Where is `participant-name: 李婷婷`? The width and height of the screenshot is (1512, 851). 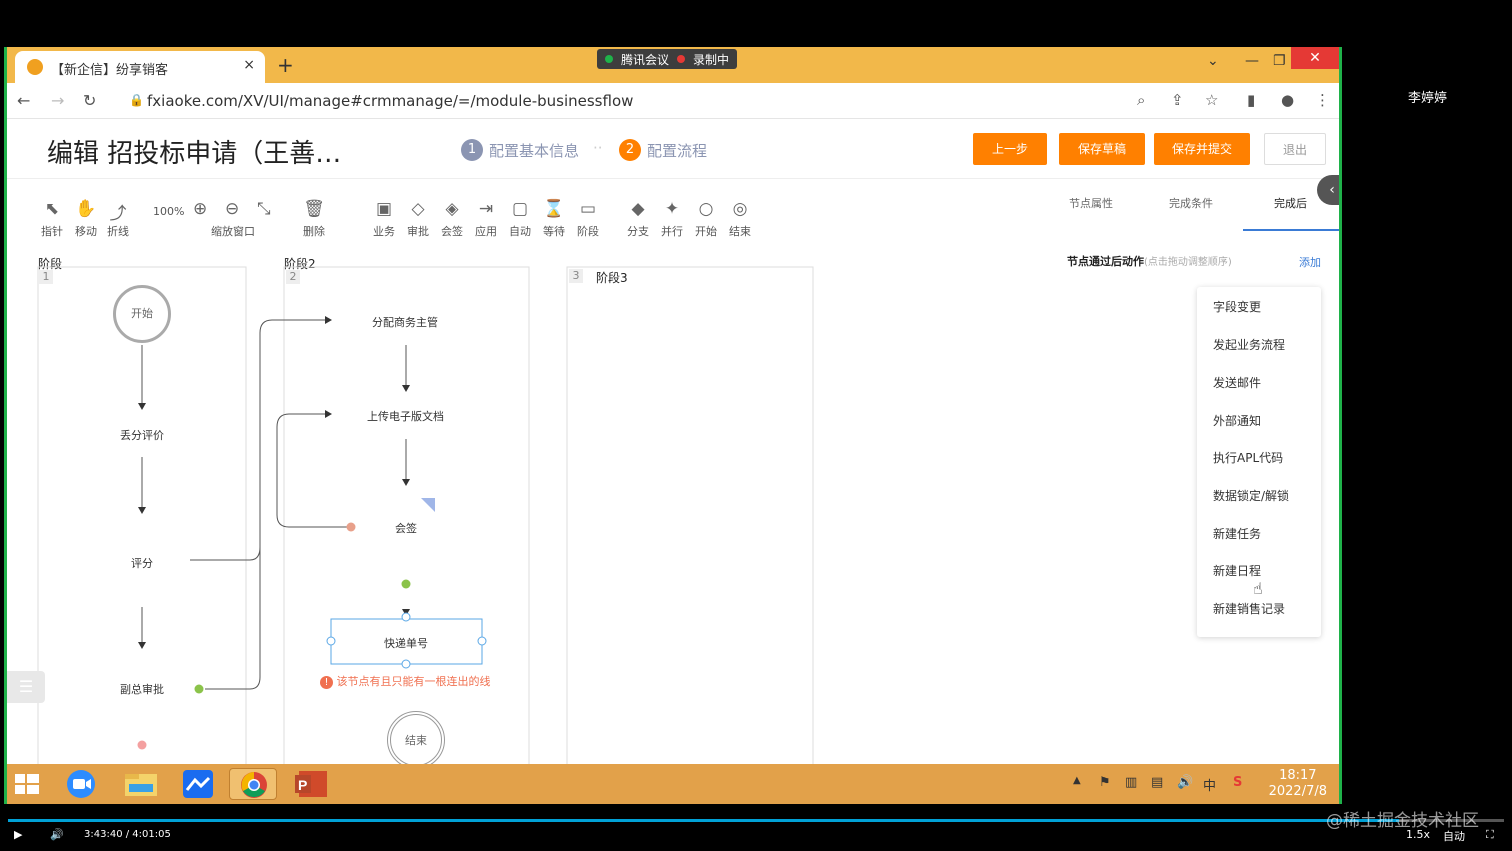
participant-name: 李婷婷 is located at coordinates (1428, 98).